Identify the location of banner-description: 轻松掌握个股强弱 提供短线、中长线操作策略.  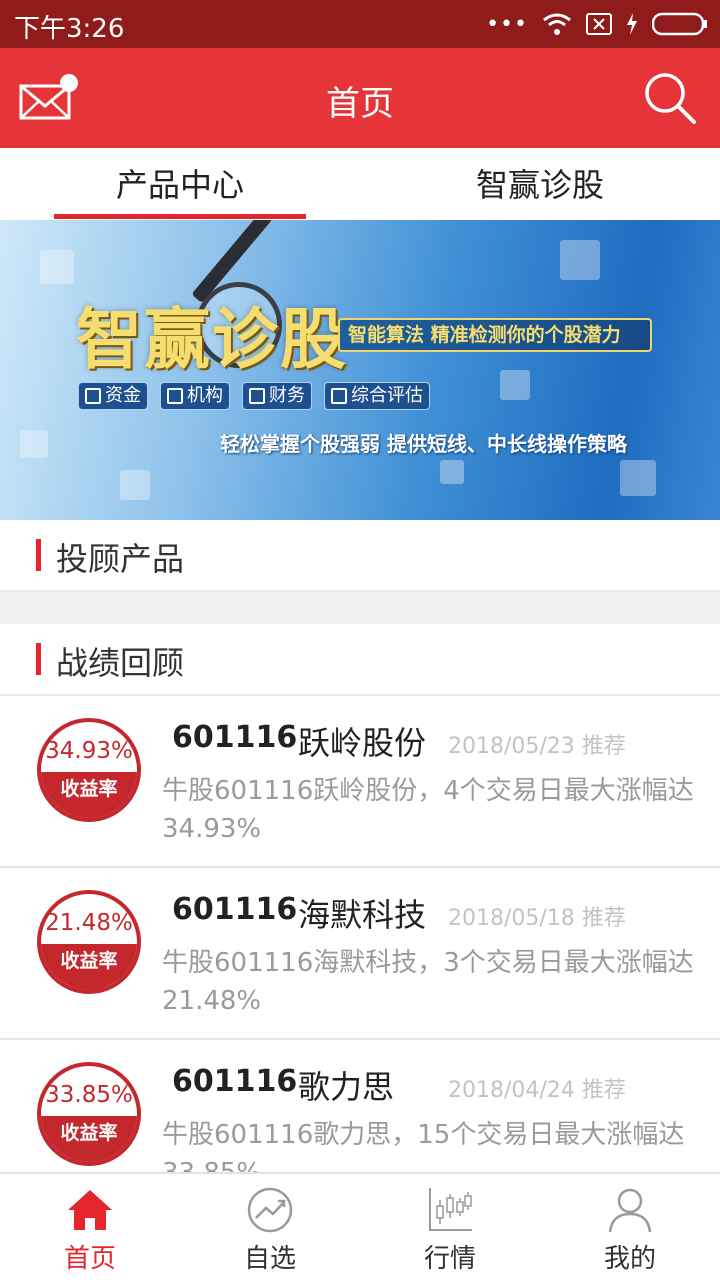
(423, 444).